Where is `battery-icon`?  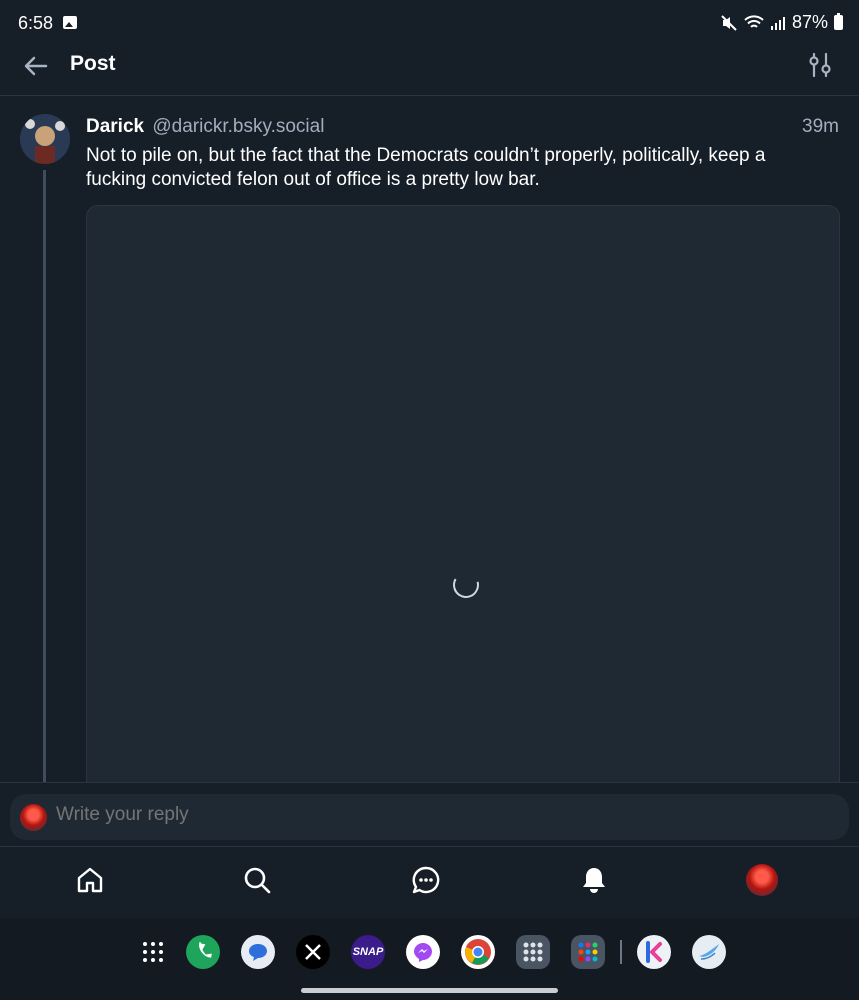
battery-icon is located at coordinates (838, 21).